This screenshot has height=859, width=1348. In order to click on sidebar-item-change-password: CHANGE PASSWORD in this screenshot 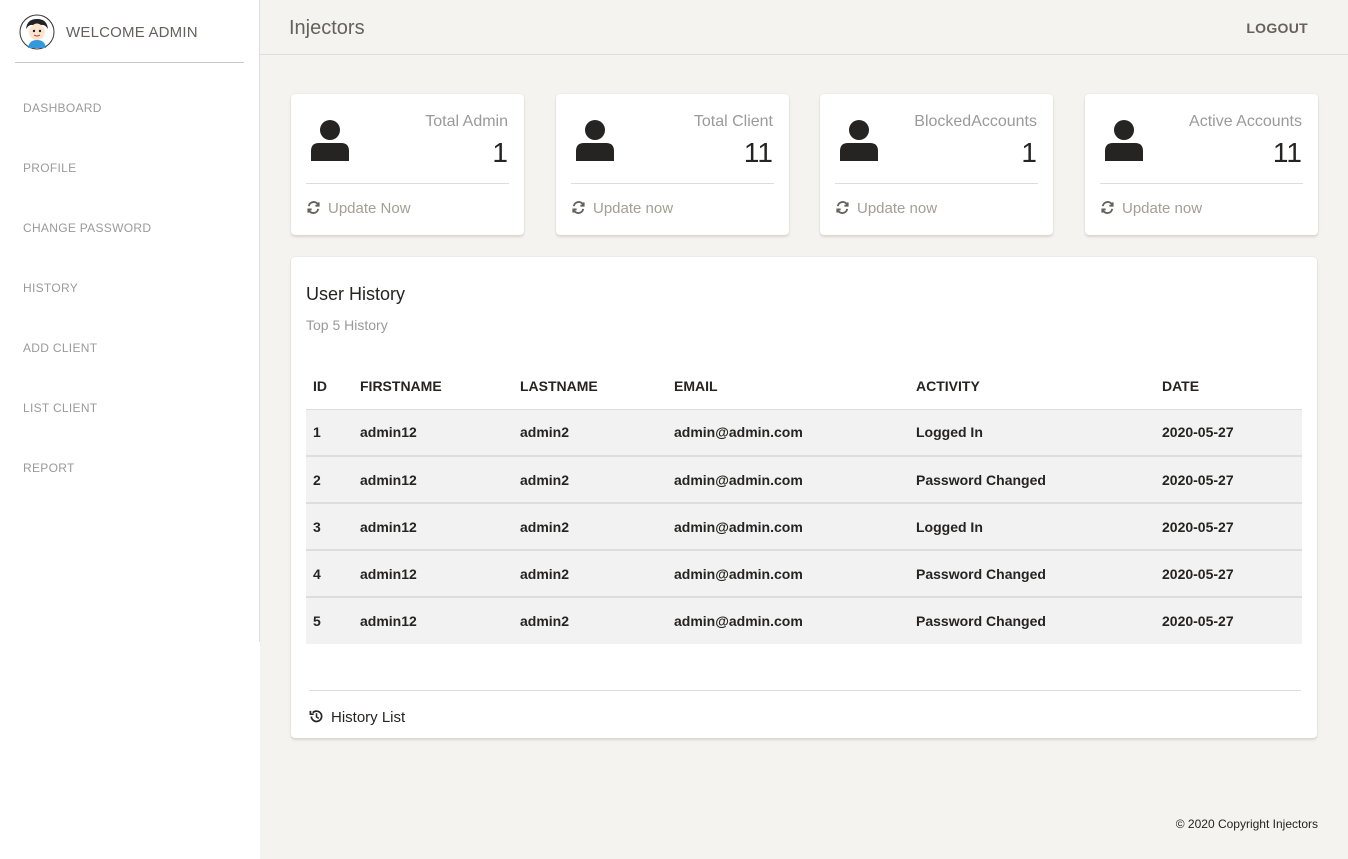, I will do `click(130, 228)`.